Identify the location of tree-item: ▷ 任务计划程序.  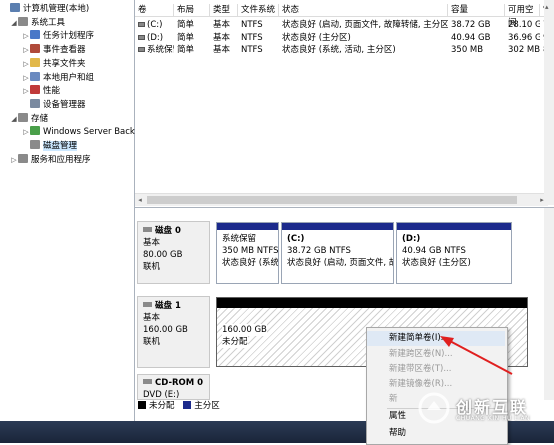
(58, 36).